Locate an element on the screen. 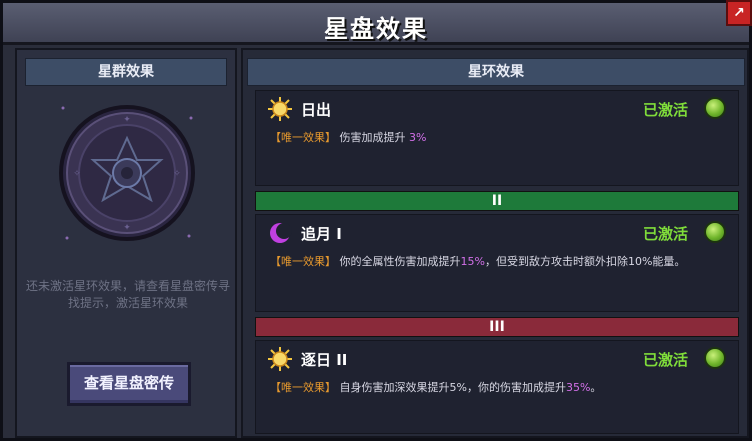 This screenshot has width=752, height=441. view-star-chart-secrets-button: 查看星盘密传 is located at coordinates (129, 384).